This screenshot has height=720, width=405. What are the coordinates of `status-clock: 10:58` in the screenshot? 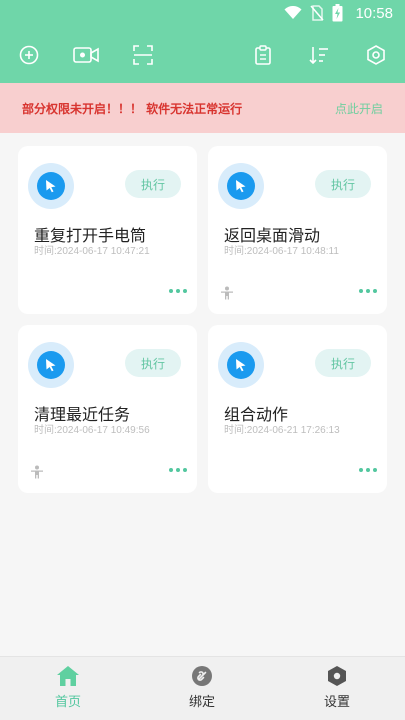 It's located at (374, 13).